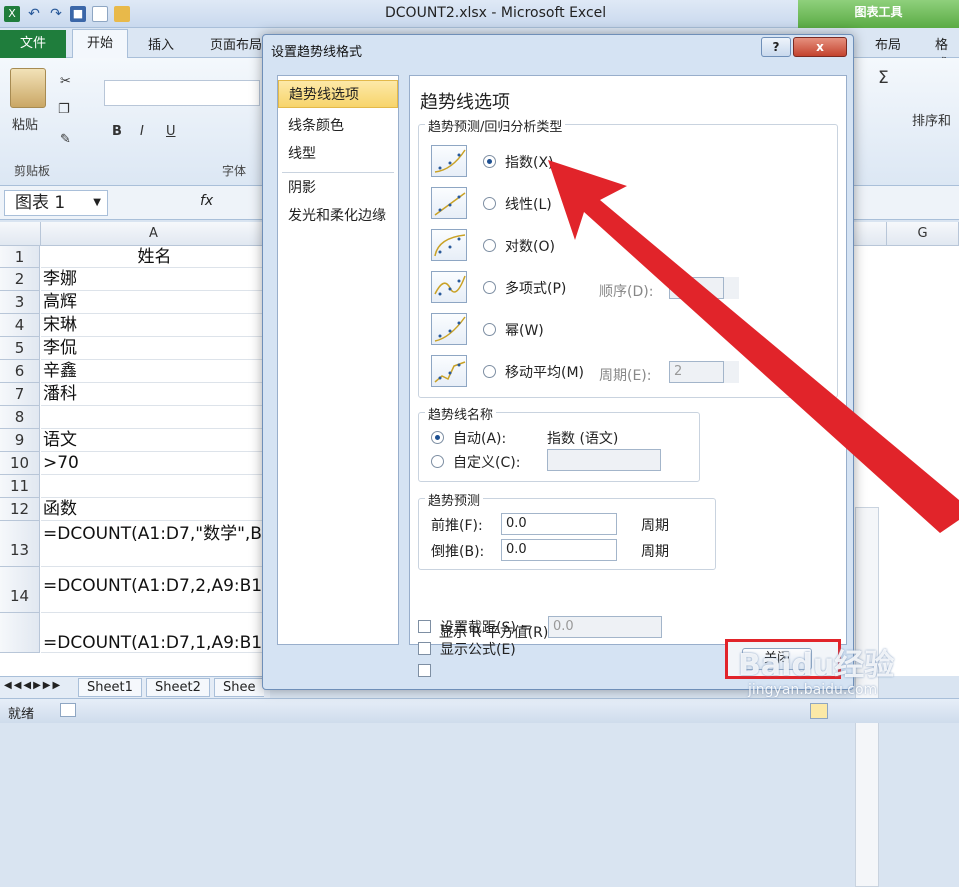  Describe the element at coordinates (816, 665) in the screenshot. I see `baidu-watermark: Baidu经验` at that location.